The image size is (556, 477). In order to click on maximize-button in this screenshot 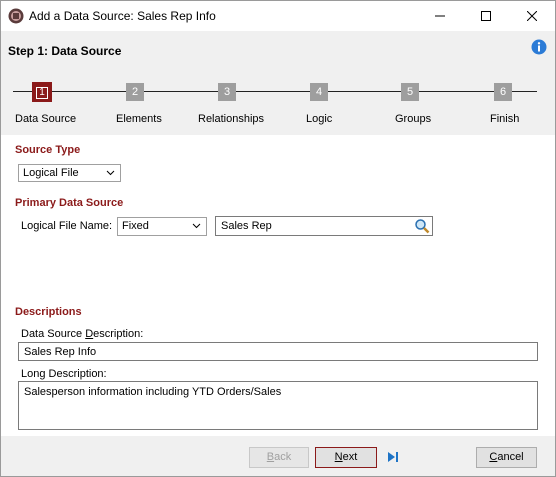, I will do `click(486, 16)`.